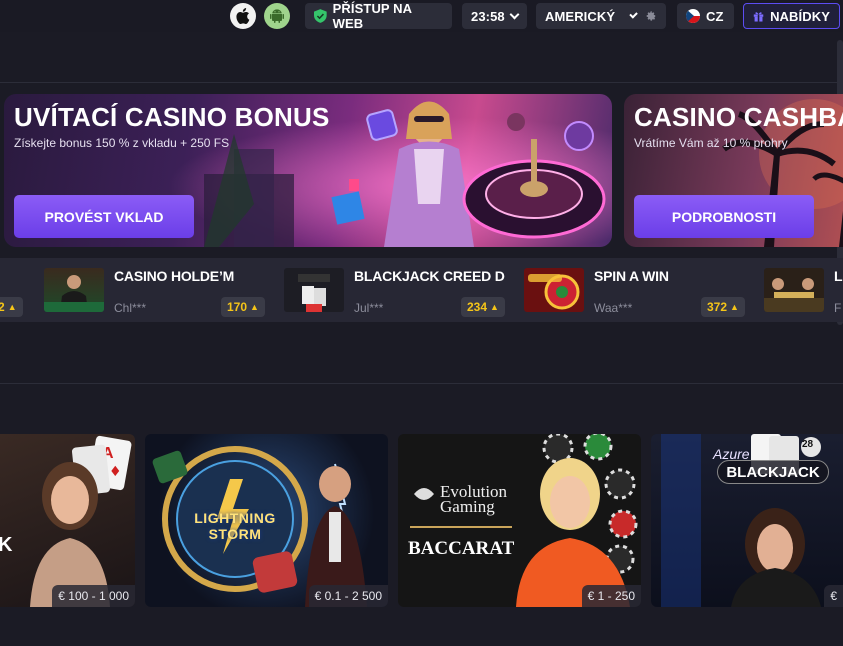 Image resolution: width=843 pixels, height=646 pixels. I want to click on baccarat-dealer-image, so click(524, 520).